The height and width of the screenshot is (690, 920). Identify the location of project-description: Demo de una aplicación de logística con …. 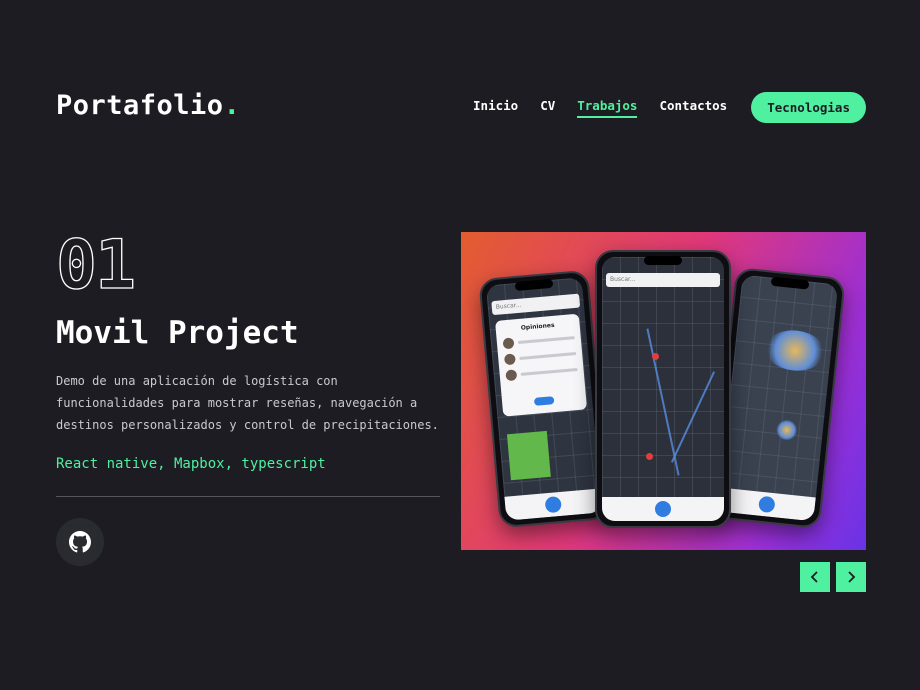
(247, 403).